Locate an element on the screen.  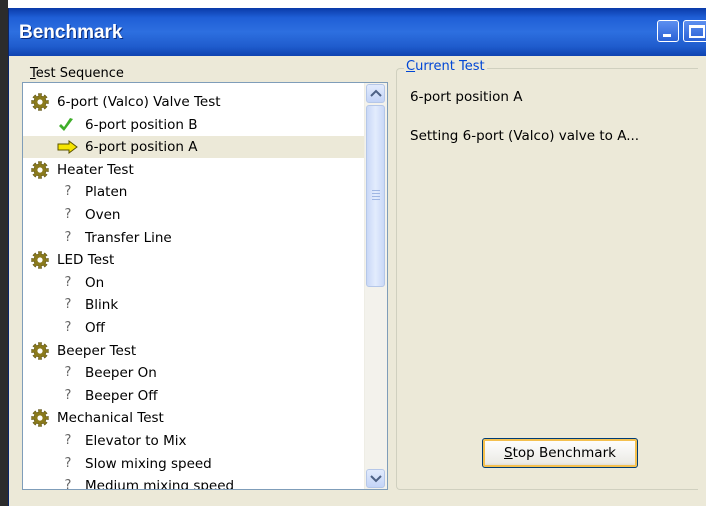
tree-item-label: 6-port position A is located at coordinates (141, 147).